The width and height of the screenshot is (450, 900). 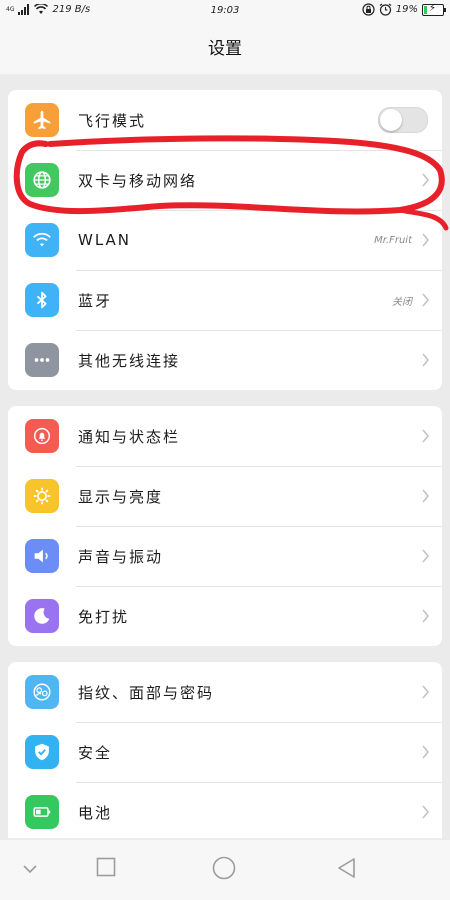 I want to click on page-title: 设置, so click(x=225, y=49).